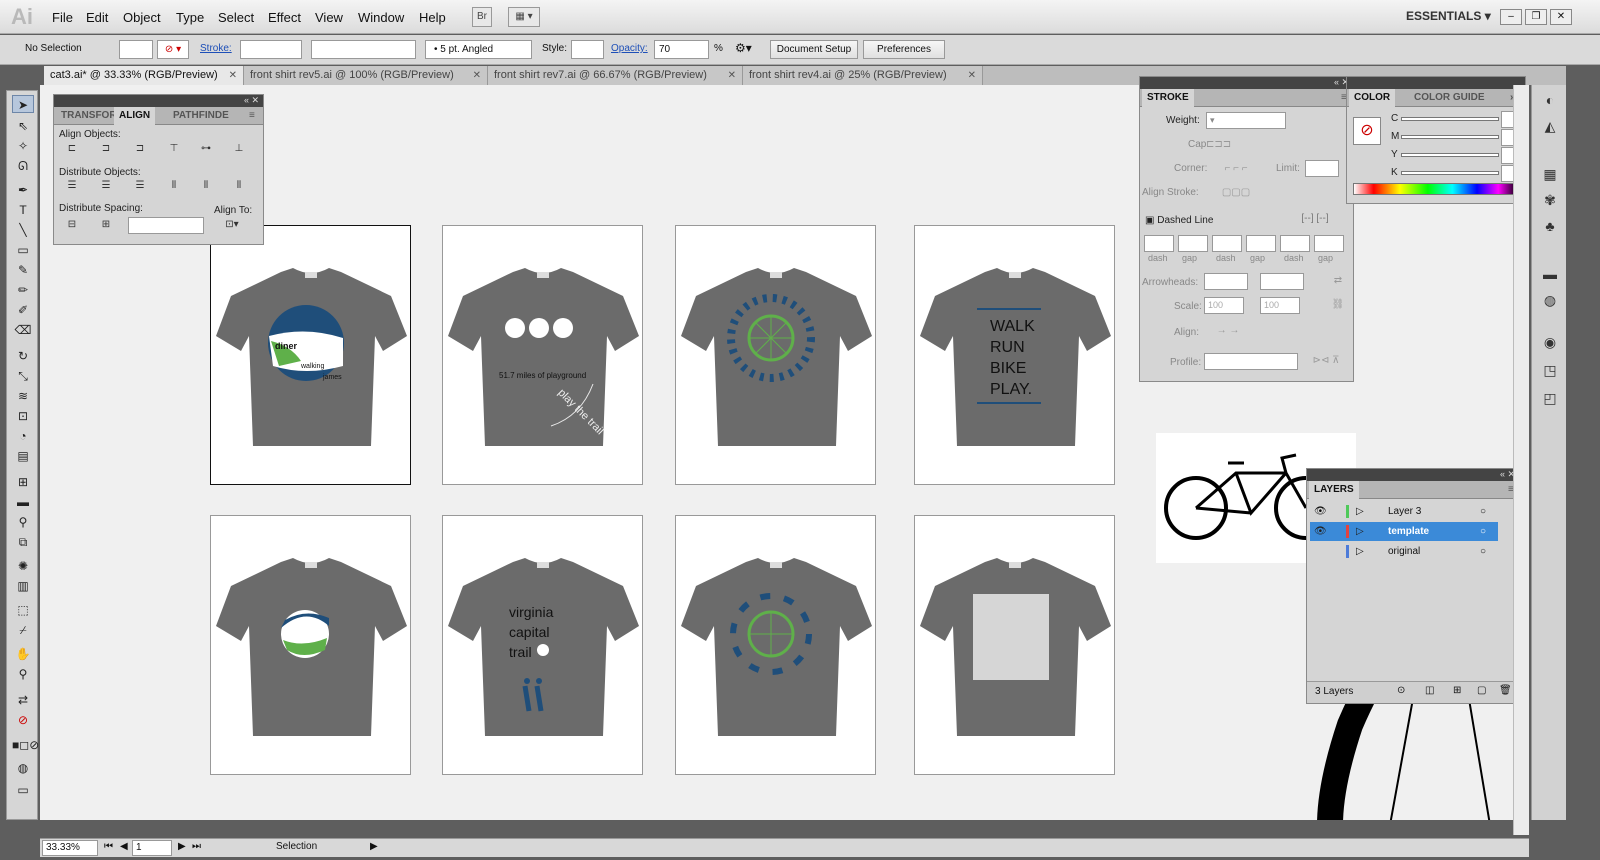 The height and width of the screenshot is (860, 1600). What do you see at coordinates (190, 17) in the screenshot?
I see `menu-type: Type` at bounding box center [190, 17].